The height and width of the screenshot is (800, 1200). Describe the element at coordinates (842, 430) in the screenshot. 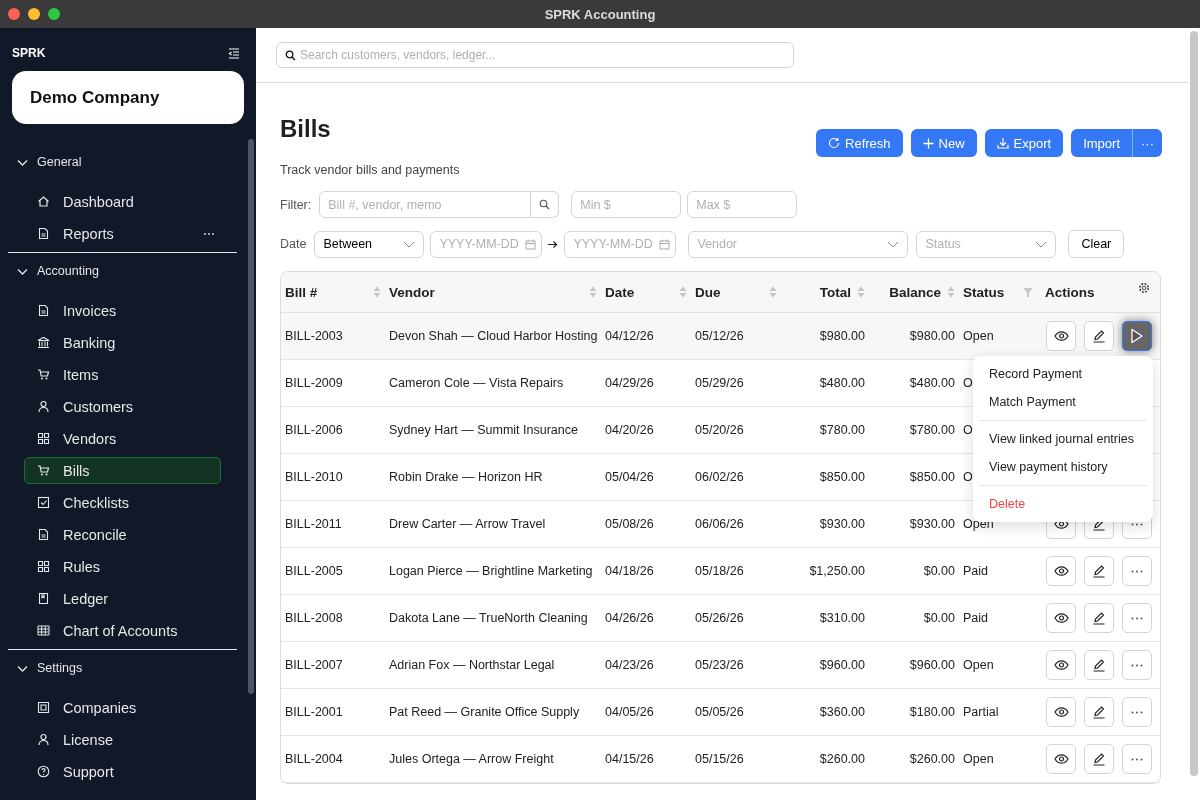

I see `table-cell: $780.00` at that location.